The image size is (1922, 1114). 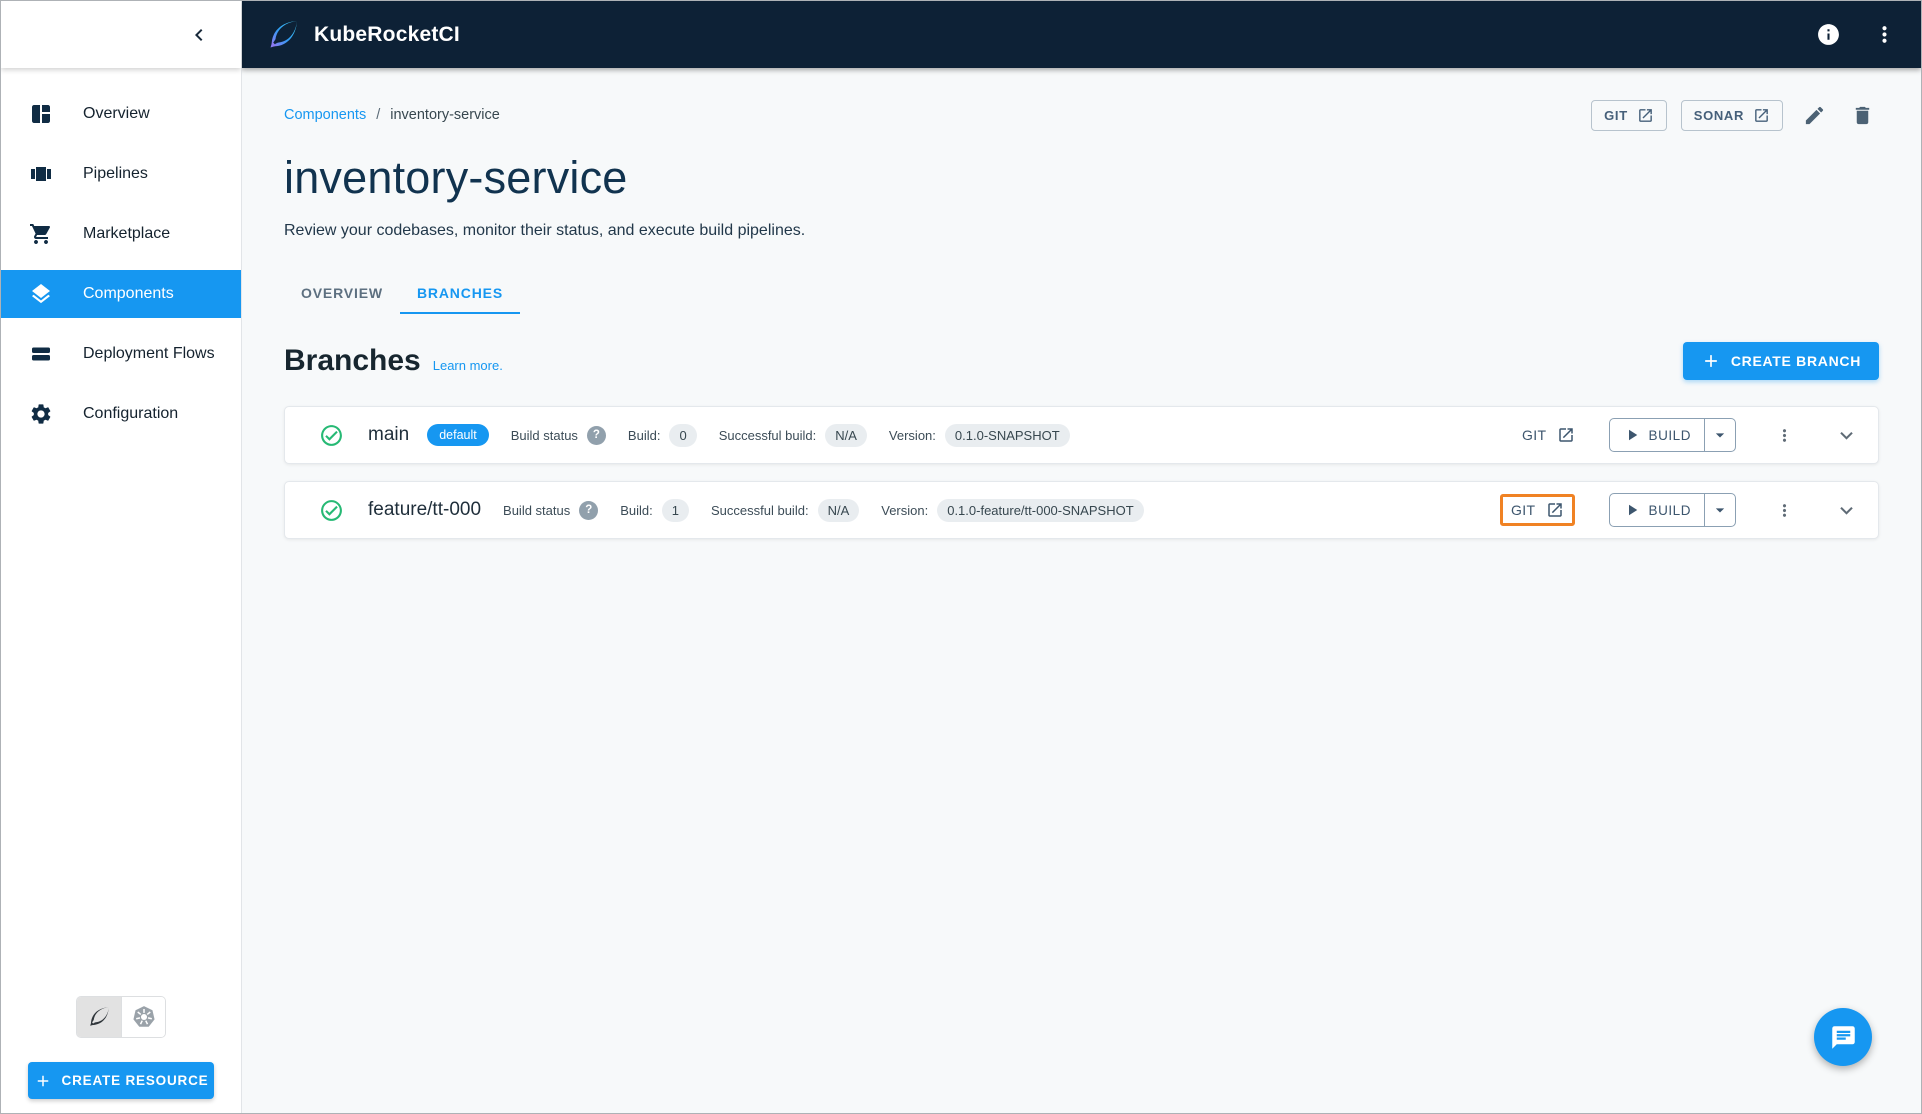 I want to click on sidebar-item-marketplace: Marketplace, so click(x=121, y=234).